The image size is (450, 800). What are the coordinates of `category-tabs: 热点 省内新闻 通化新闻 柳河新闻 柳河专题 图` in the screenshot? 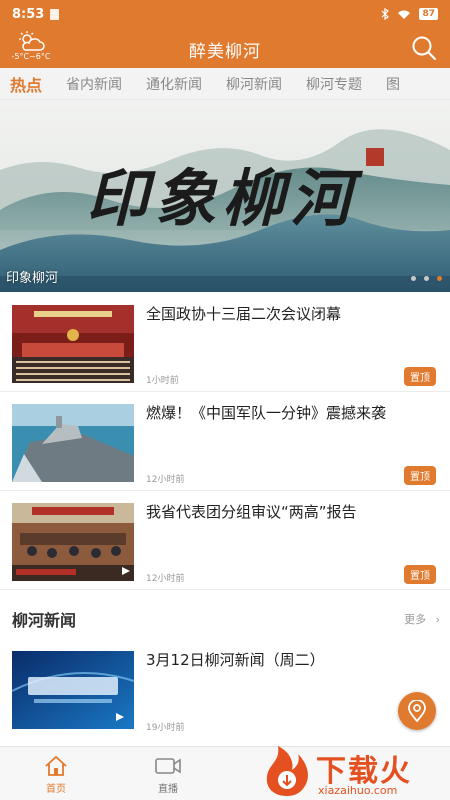 It's located at (225, 84).